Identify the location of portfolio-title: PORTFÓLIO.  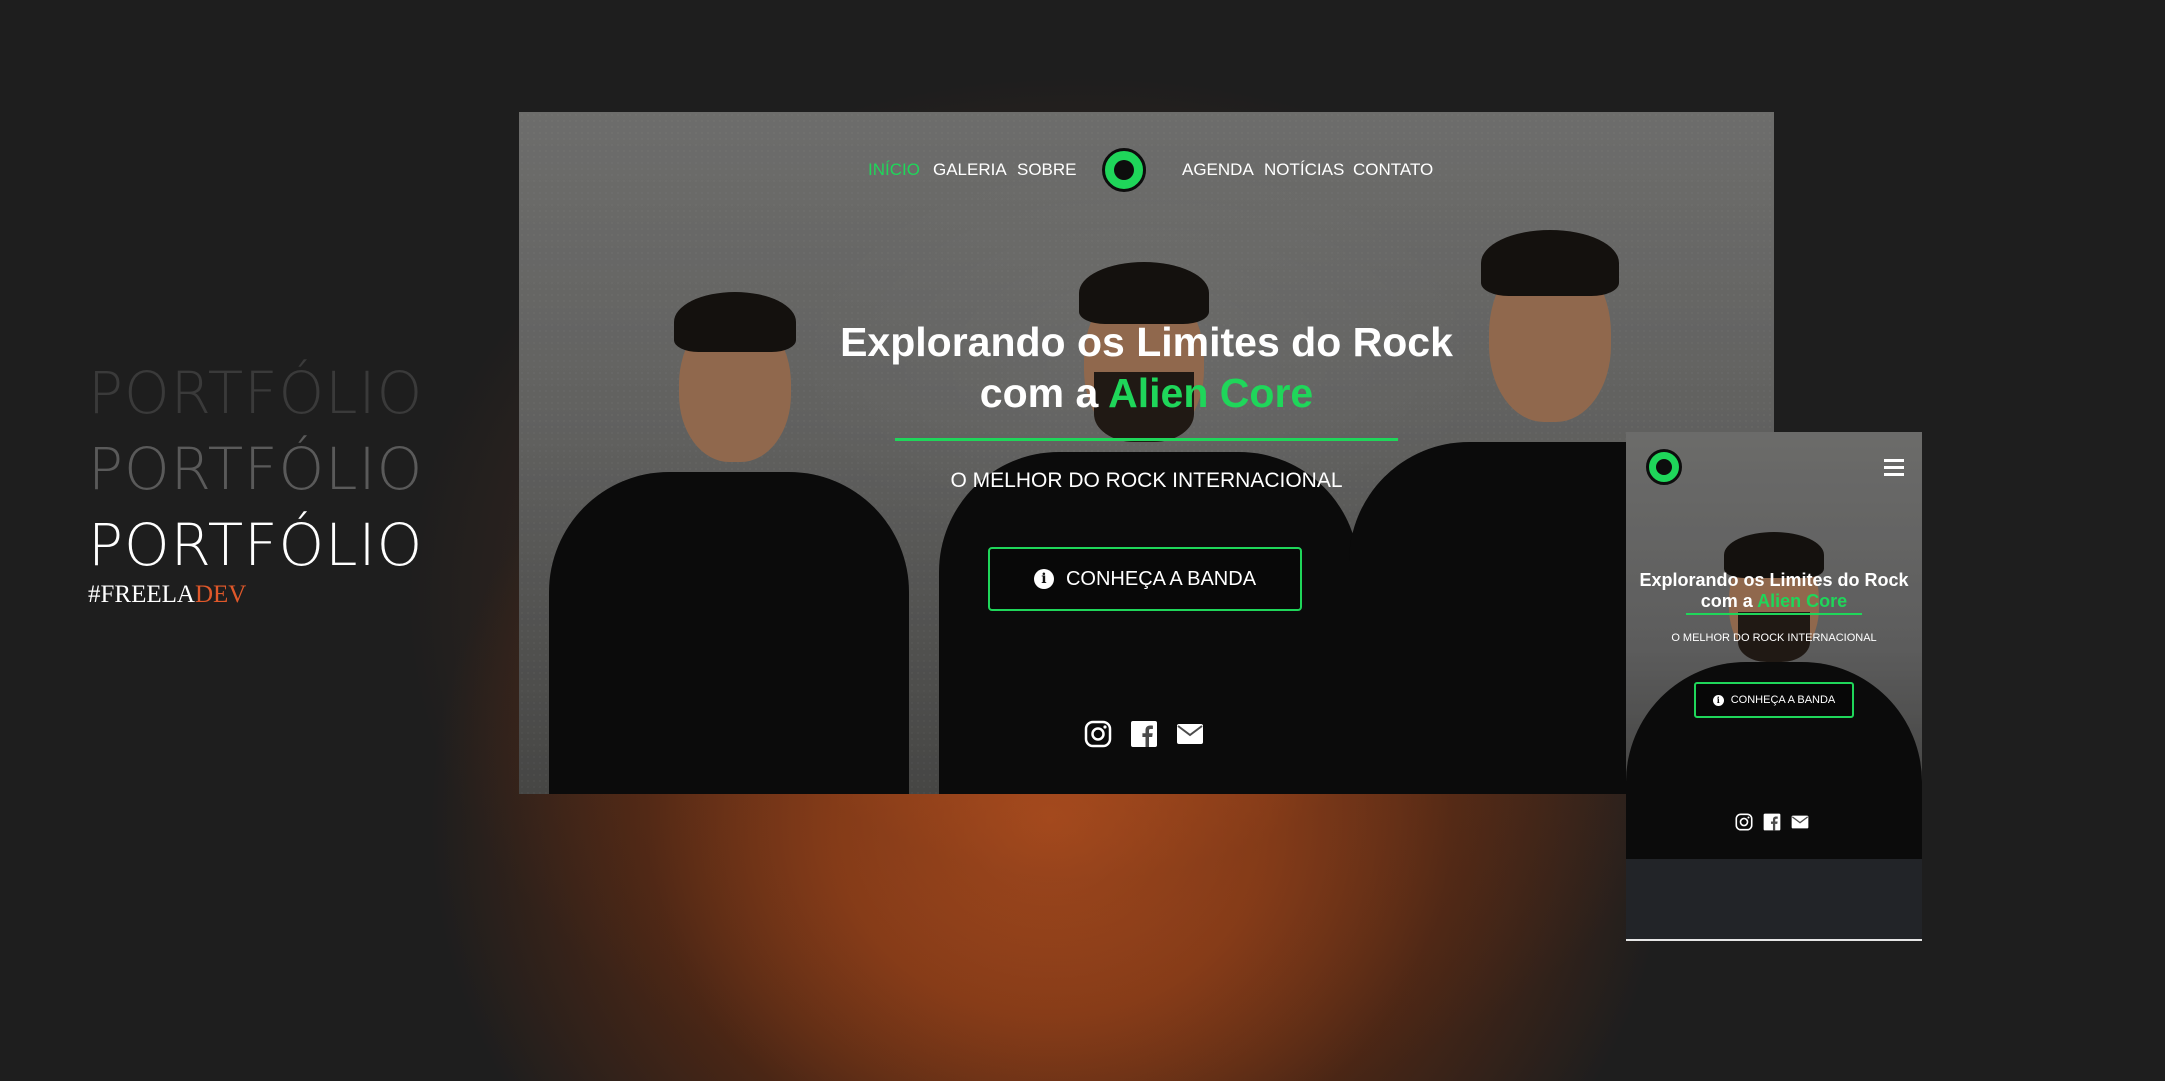
(256, 545).